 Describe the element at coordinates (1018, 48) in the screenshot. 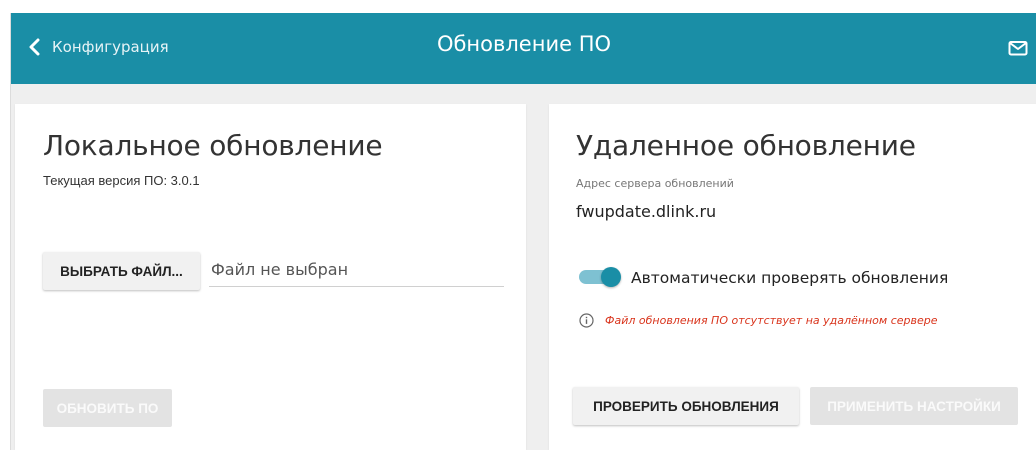

I see `mail-icon` at that location.